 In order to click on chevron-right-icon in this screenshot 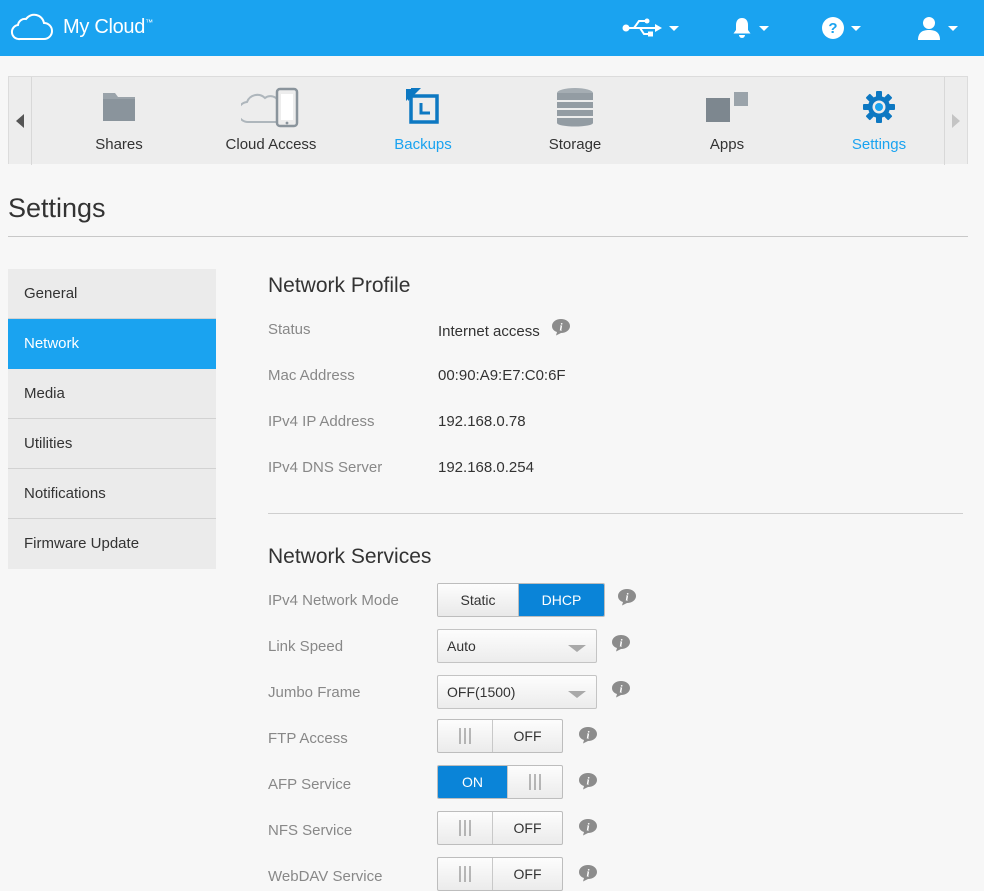, I will do `click(956, 121)`.